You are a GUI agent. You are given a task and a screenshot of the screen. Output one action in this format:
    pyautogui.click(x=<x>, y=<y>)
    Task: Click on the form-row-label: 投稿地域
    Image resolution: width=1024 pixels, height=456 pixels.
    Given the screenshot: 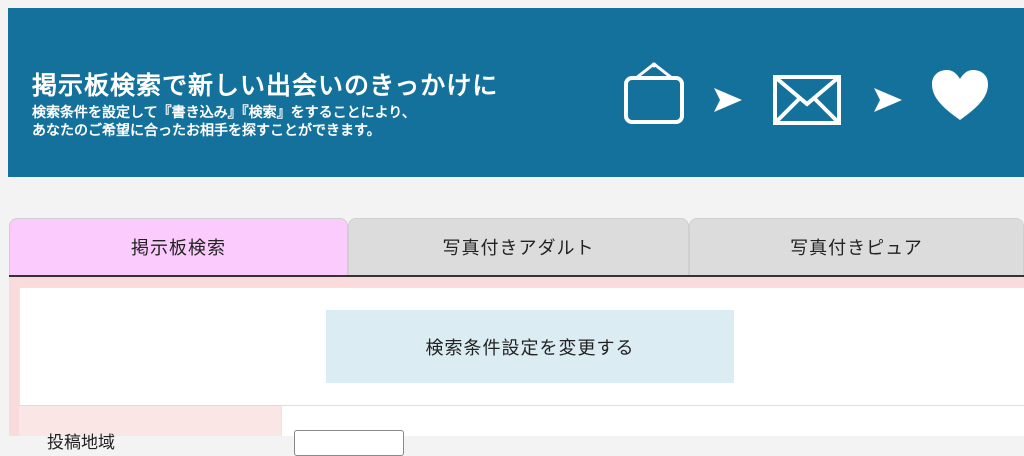 What is the action you would take?
    pyautogui.click(x=150, y=429)
    